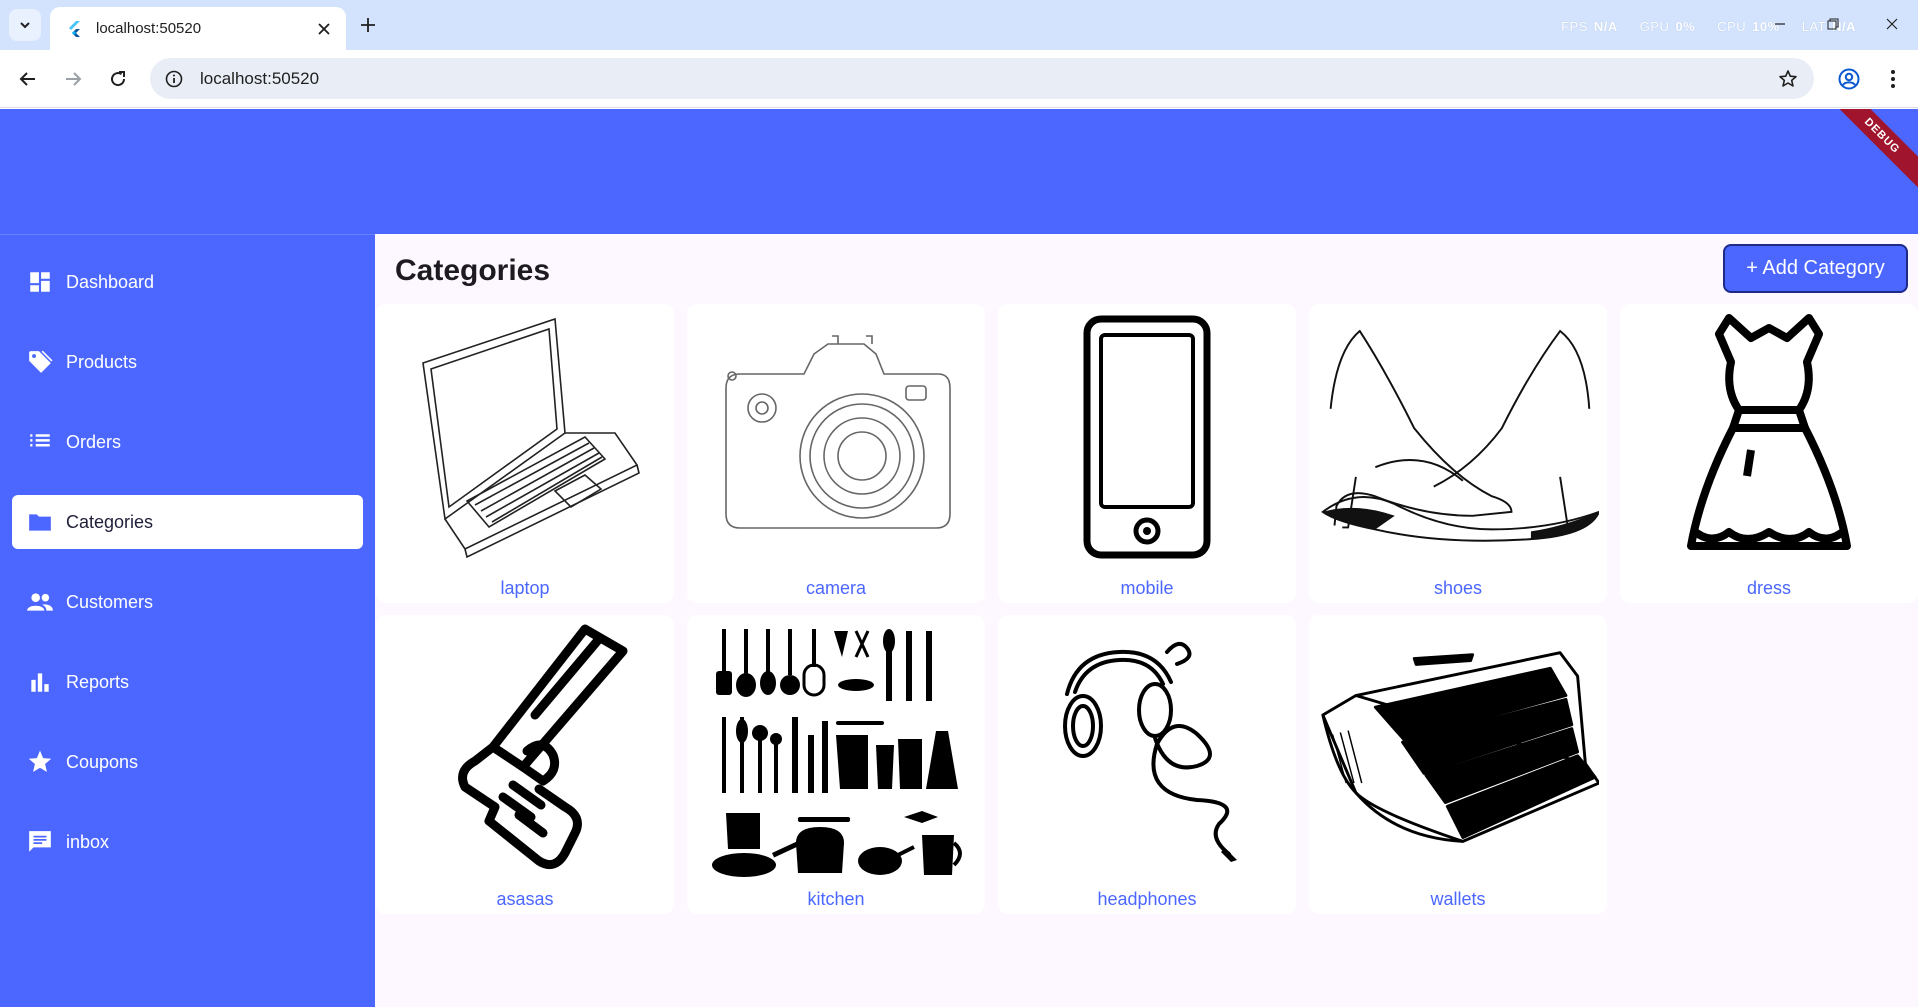  Describe the element at coordinates (836, 899) in the screenshot. I see `category-name: kitchen` at that location.